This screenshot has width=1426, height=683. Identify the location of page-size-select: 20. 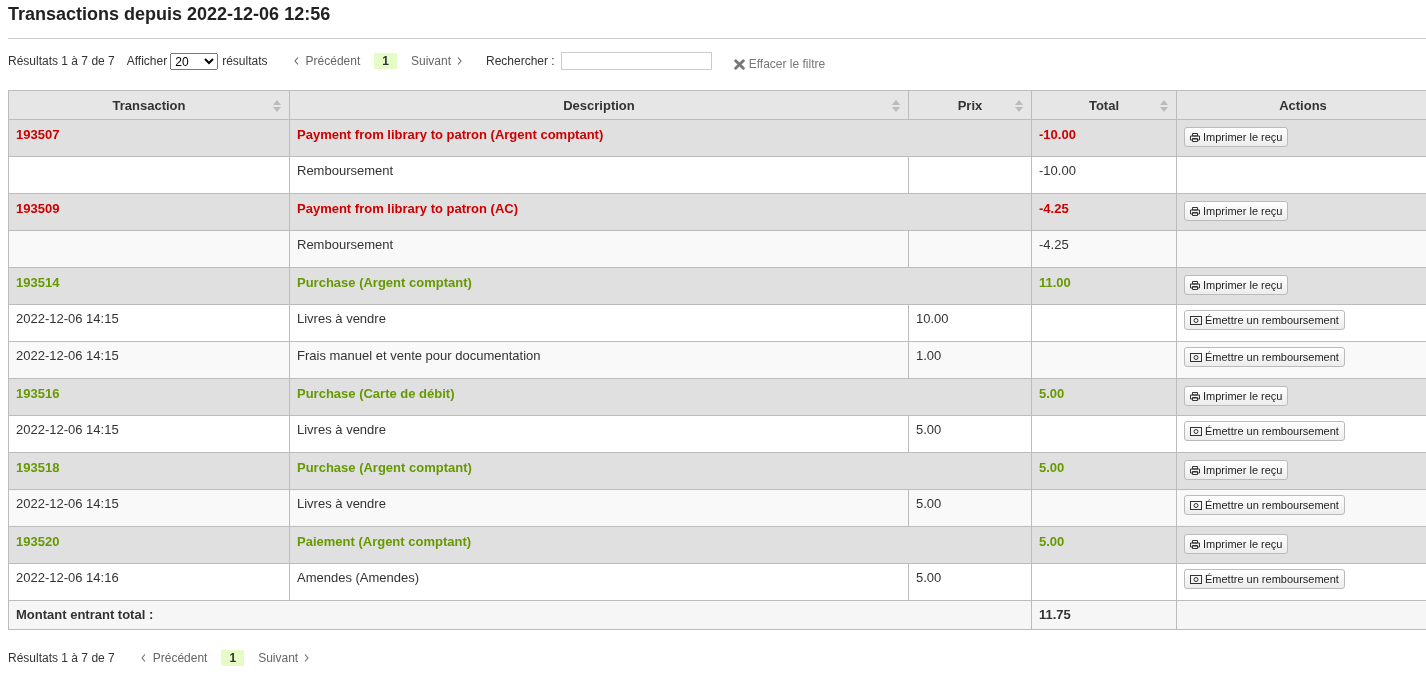
(194, 61).